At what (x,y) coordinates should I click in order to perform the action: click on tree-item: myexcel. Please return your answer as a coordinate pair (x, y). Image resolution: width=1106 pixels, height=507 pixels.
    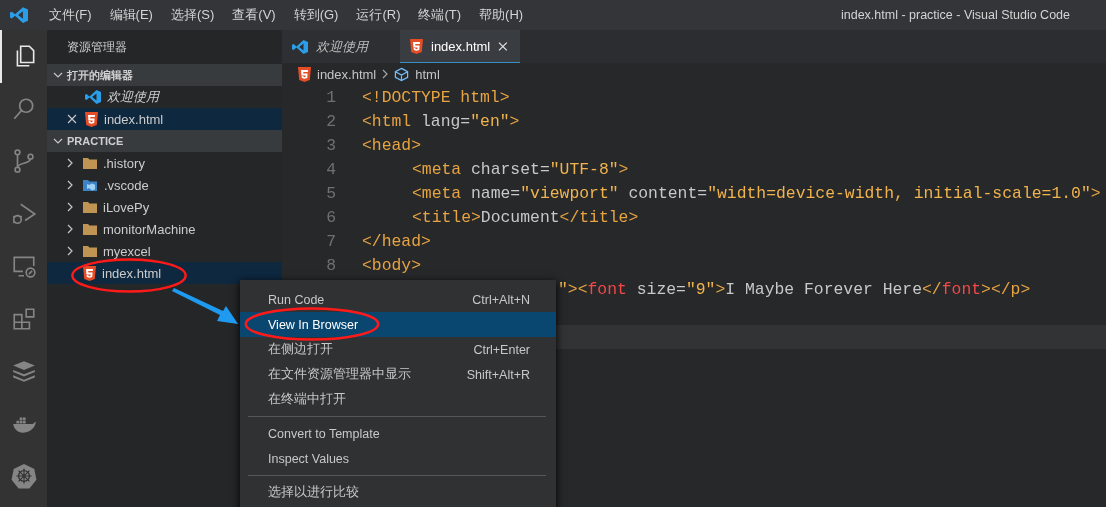
    Looking at the image, I should click on (164, 251).